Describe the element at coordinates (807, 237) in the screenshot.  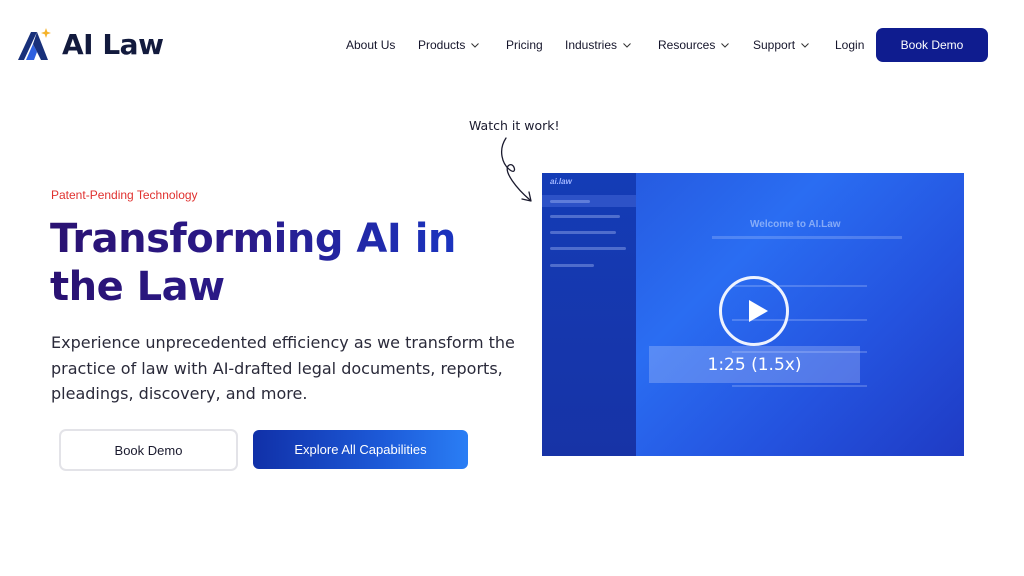
I see `video-preview-subheading` at that location.